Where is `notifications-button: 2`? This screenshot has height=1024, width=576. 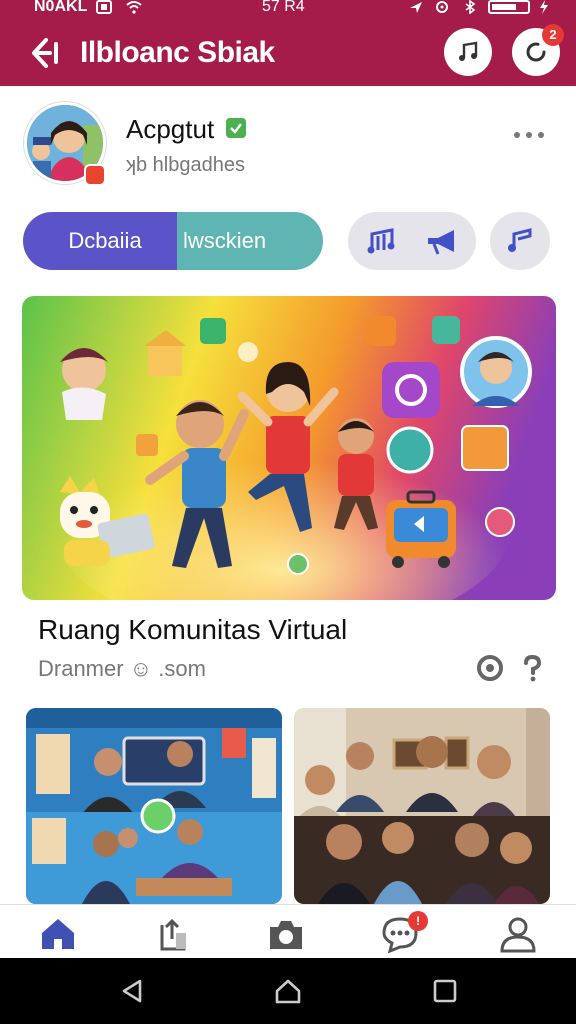
notifications-button: 2 is located at coordinates (538, 50).